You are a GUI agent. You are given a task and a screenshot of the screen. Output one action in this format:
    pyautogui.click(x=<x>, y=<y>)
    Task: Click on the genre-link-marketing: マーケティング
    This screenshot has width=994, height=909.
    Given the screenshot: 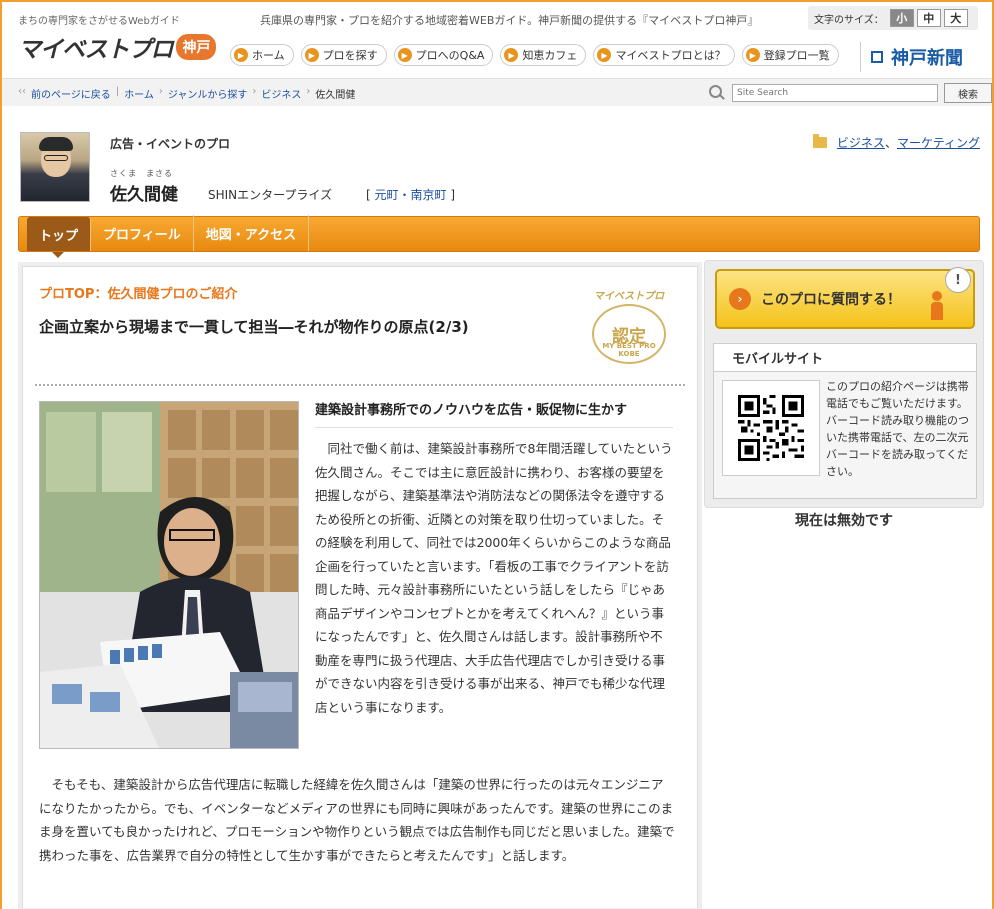 What is the action you would take?
    pyautogui.click(x=938, y=142)
    